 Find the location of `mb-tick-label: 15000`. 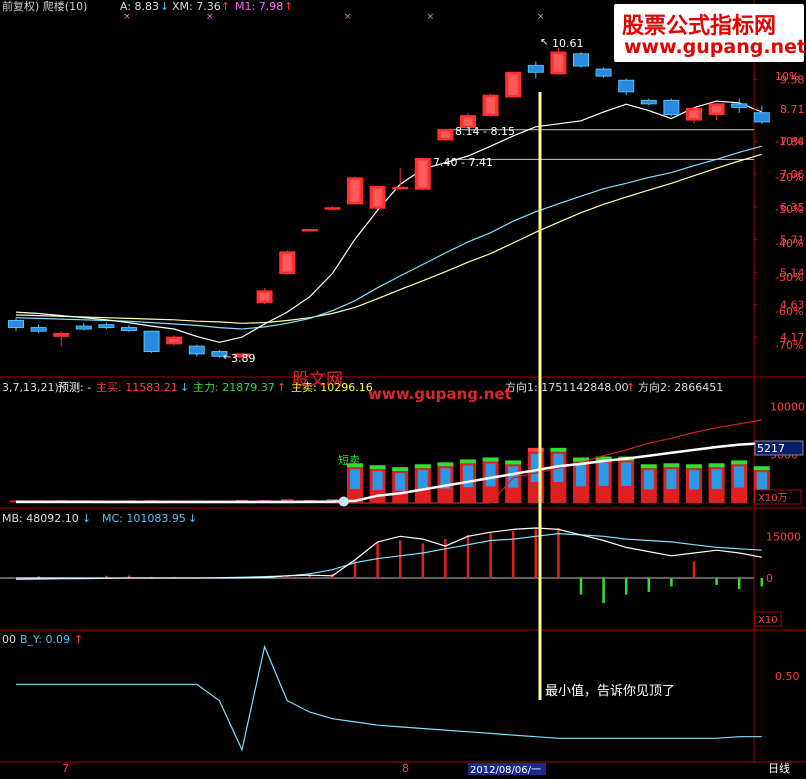

mb-tick-label: 15000 is located at coordinates (783, 536).